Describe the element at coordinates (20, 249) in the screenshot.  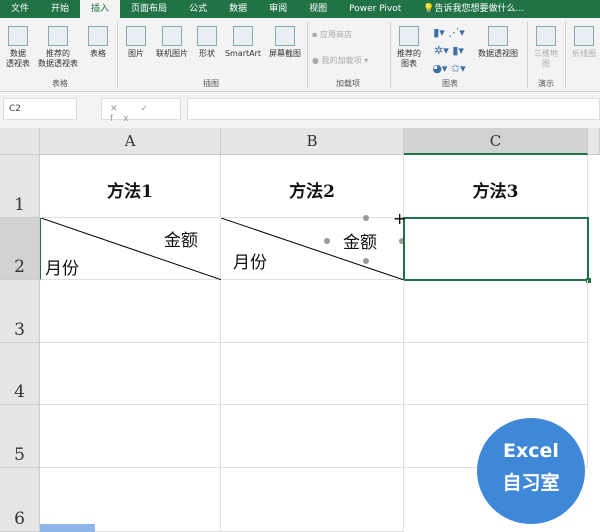
I see `row-header-2: 2` at that location.